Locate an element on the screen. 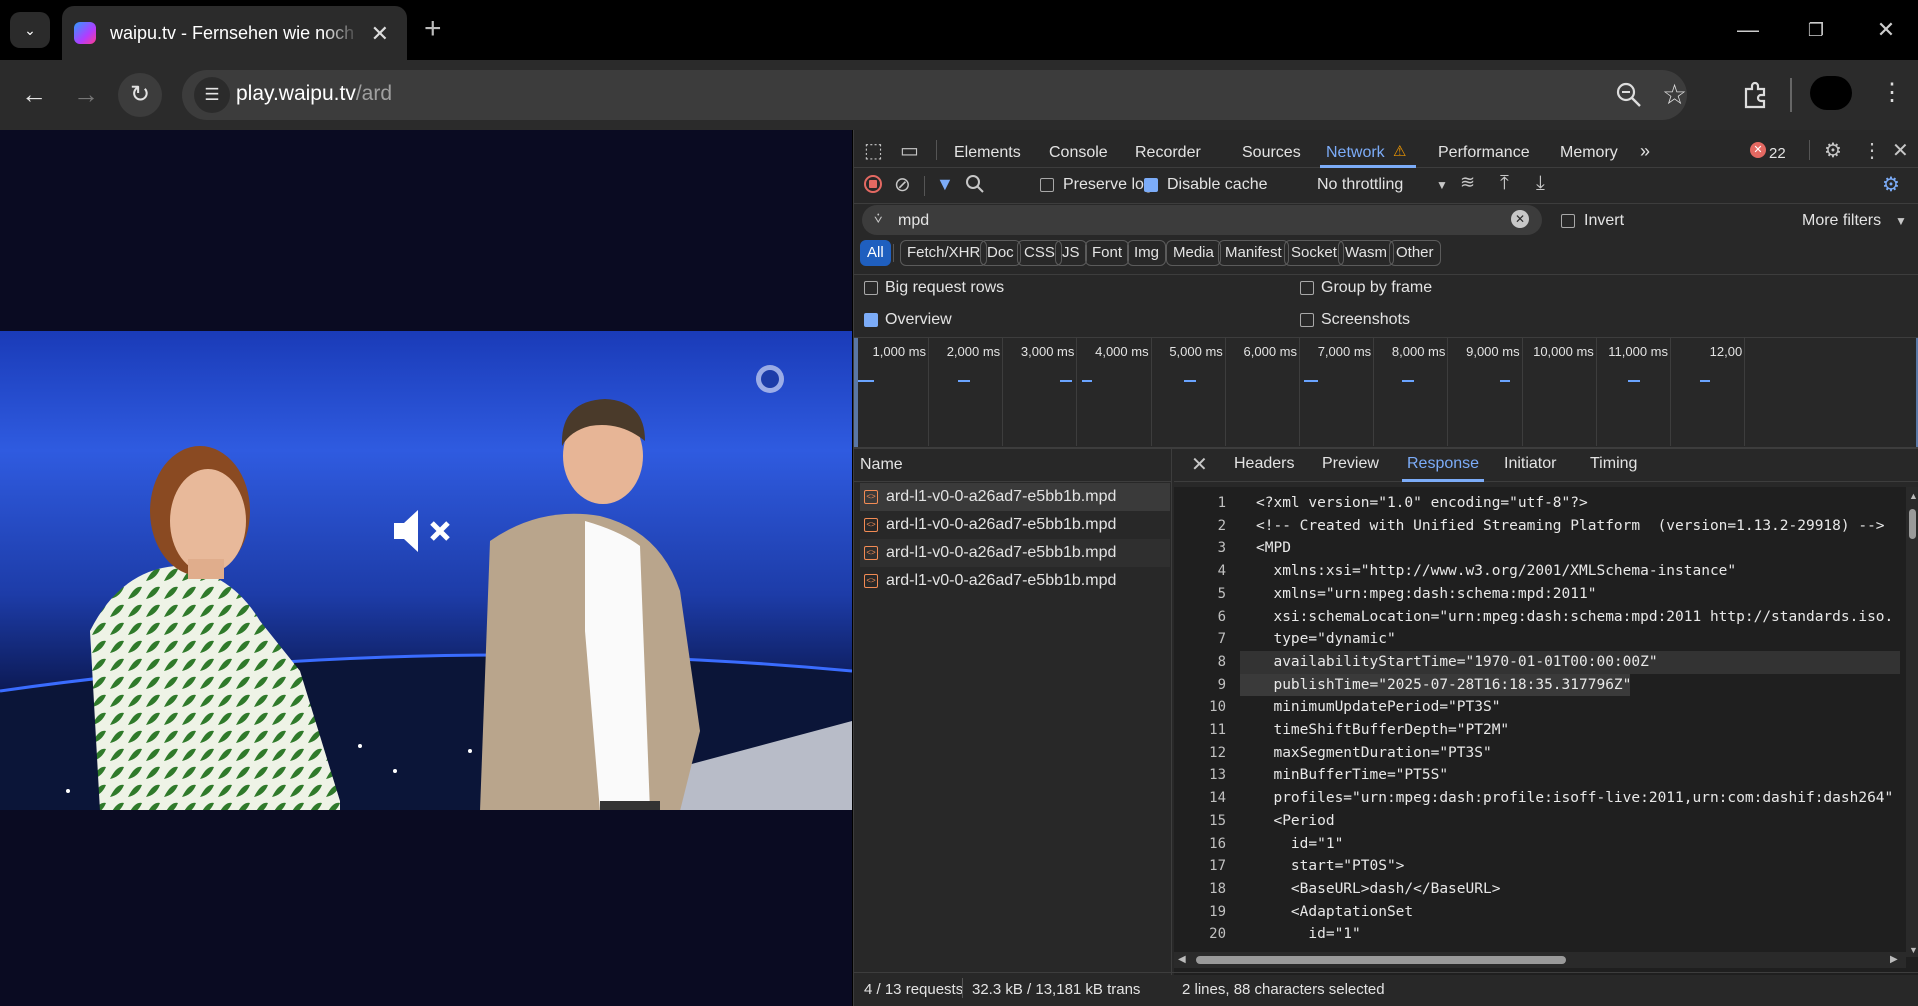  line-number: 3 is located at coordinates (1221, 548).